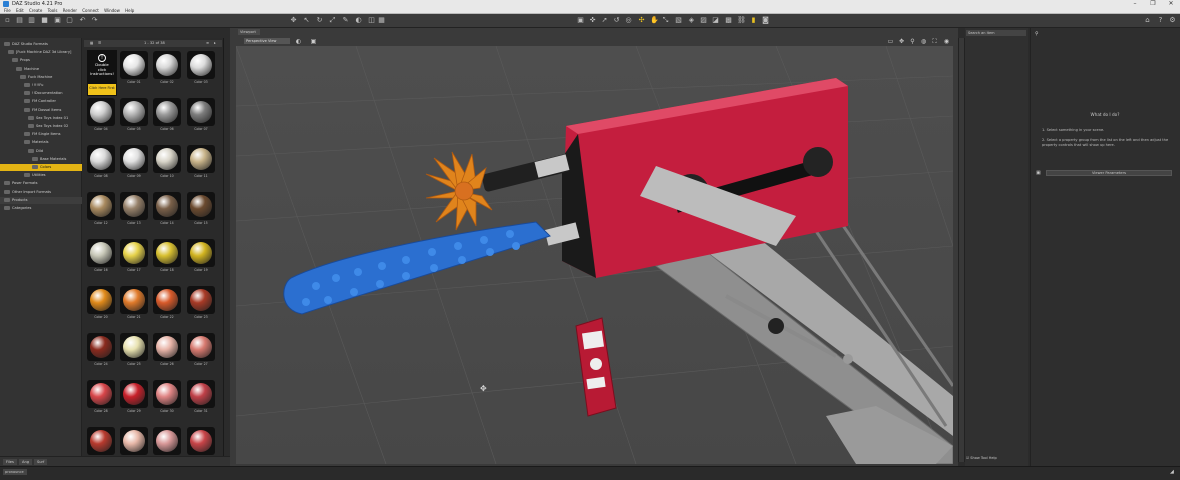 The width and height of the screenshot is (1180, 480). I want to click on search-icon: ⚲, so click(1037, 34).